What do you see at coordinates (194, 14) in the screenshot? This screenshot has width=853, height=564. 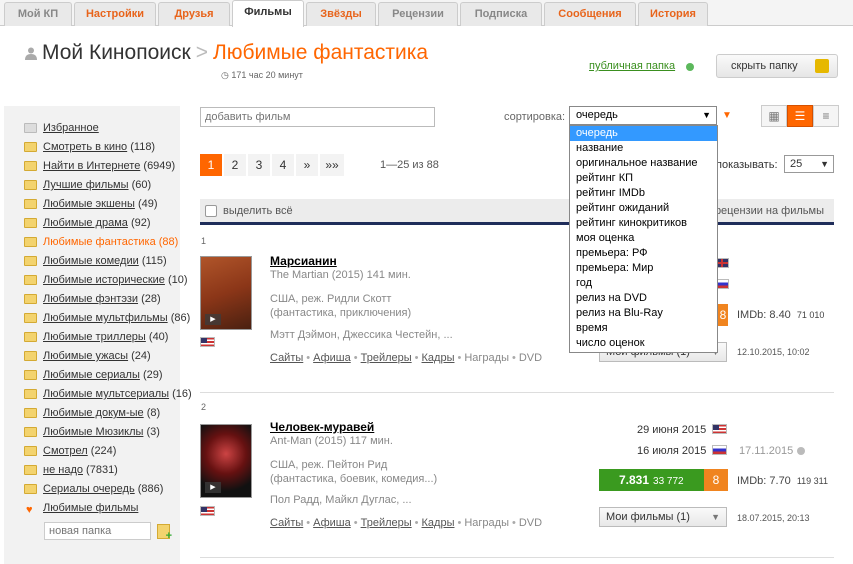 I see `tab-friends: Друзья` at bounding box center [194, 14].